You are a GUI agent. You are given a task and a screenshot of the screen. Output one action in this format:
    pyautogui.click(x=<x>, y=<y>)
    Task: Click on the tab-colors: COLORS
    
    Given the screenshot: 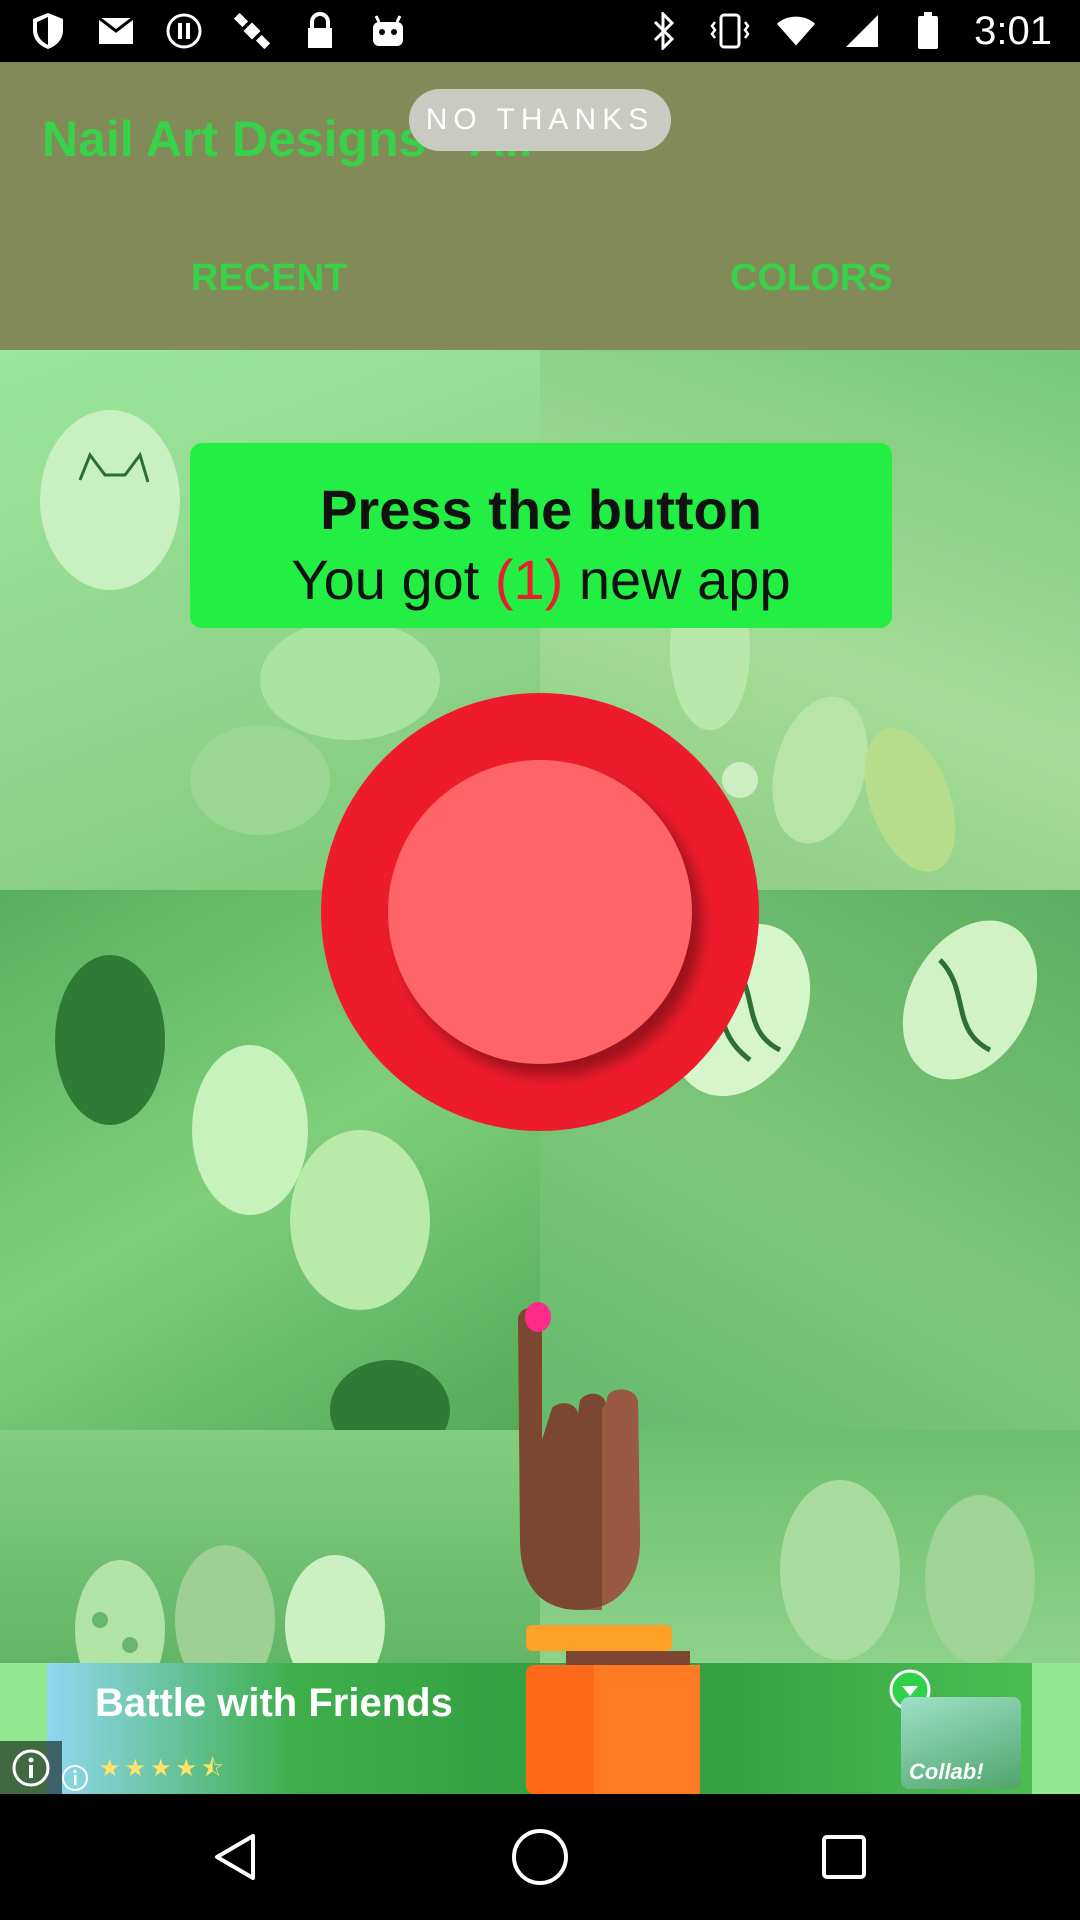 What is the action you would take?
    pyautogui.click(x=811, y=278)
    